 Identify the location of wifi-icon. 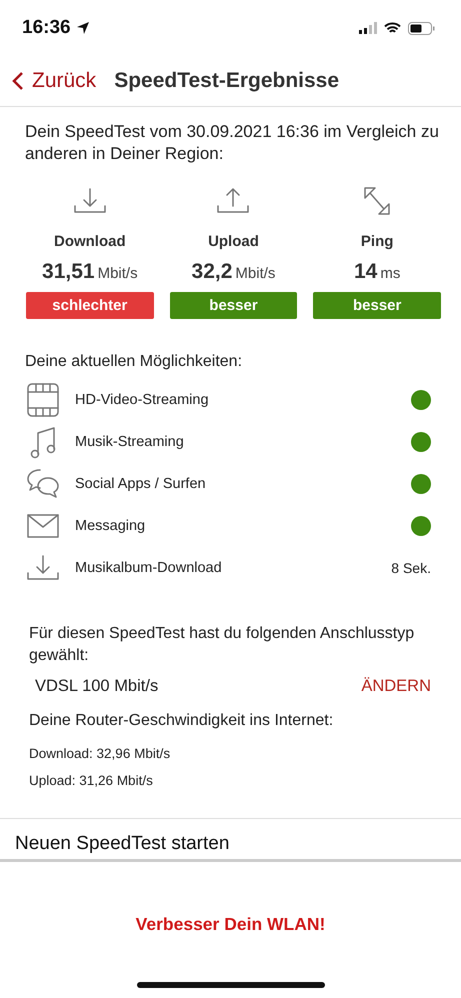
(392, 28).